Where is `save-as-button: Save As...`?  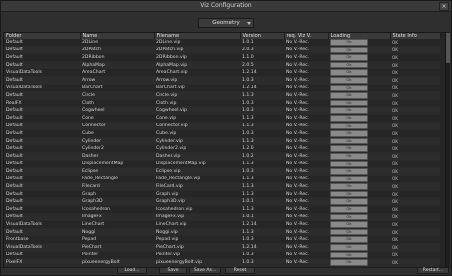 save-as-button: Save As... is located at coordinates (205, 270).